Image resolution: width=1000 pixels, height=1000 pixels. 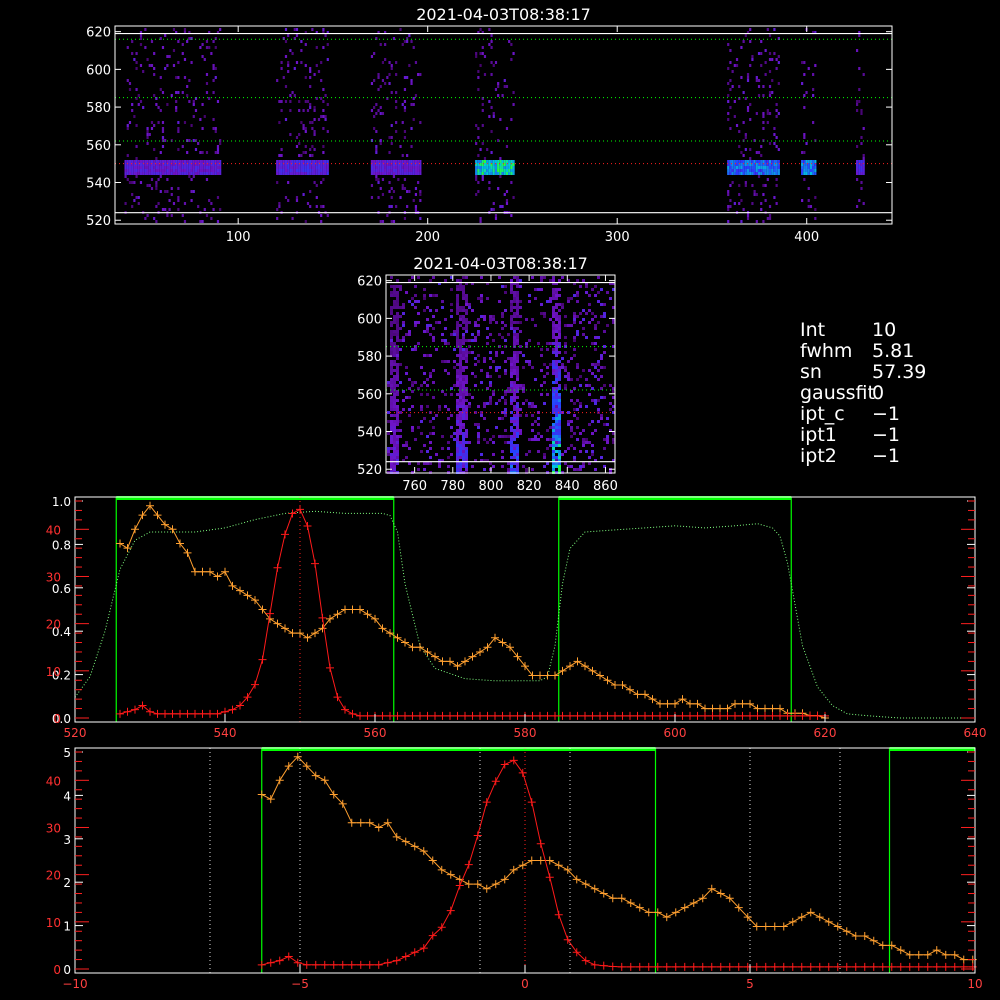 I want to click on x-tick-label: 400, so click(x=806, y=237).